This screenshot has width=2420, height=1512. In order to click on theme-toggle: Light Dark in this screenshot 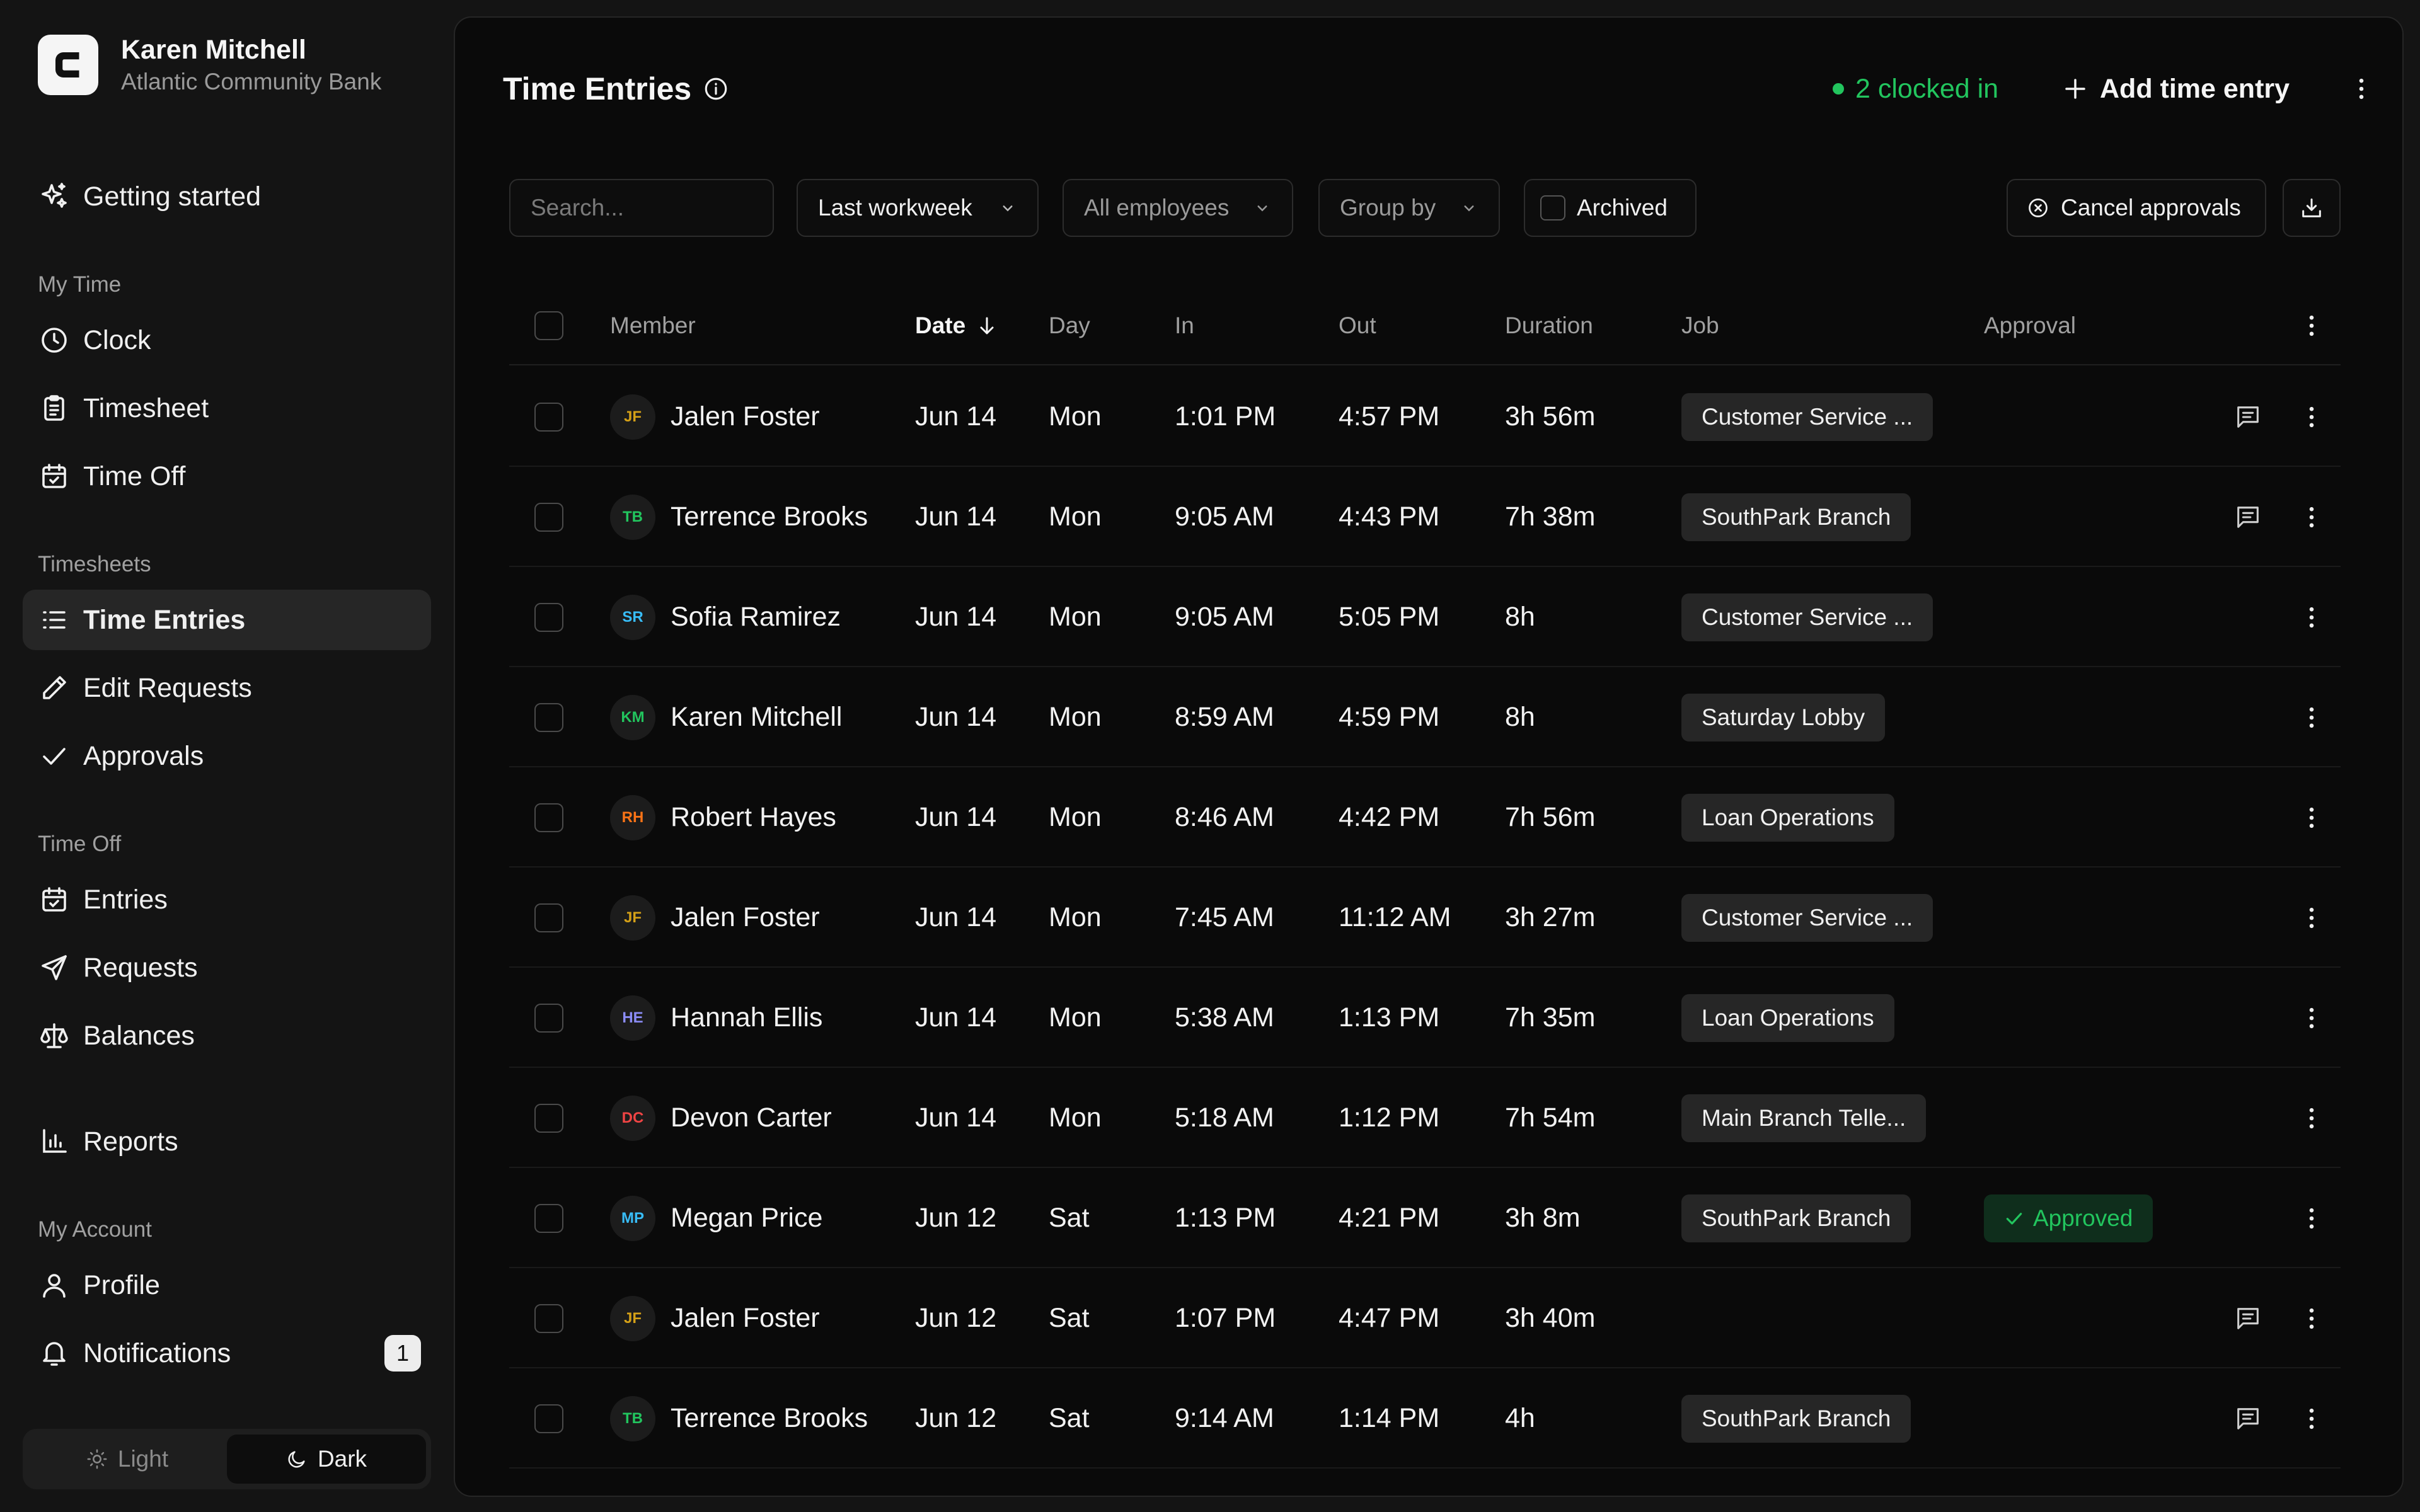, I will do `click(227, 1459)`.